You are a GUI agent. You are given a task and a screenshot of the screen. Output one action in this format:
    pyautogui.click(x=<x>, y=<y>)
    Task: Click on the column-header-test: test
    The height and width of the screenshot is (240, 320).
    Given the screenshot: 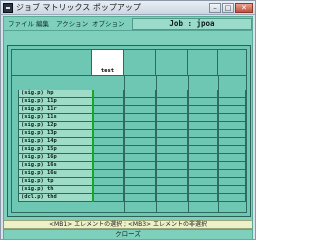 What is the action you would take?
    pyautogui.click(x=108, y=63)
    